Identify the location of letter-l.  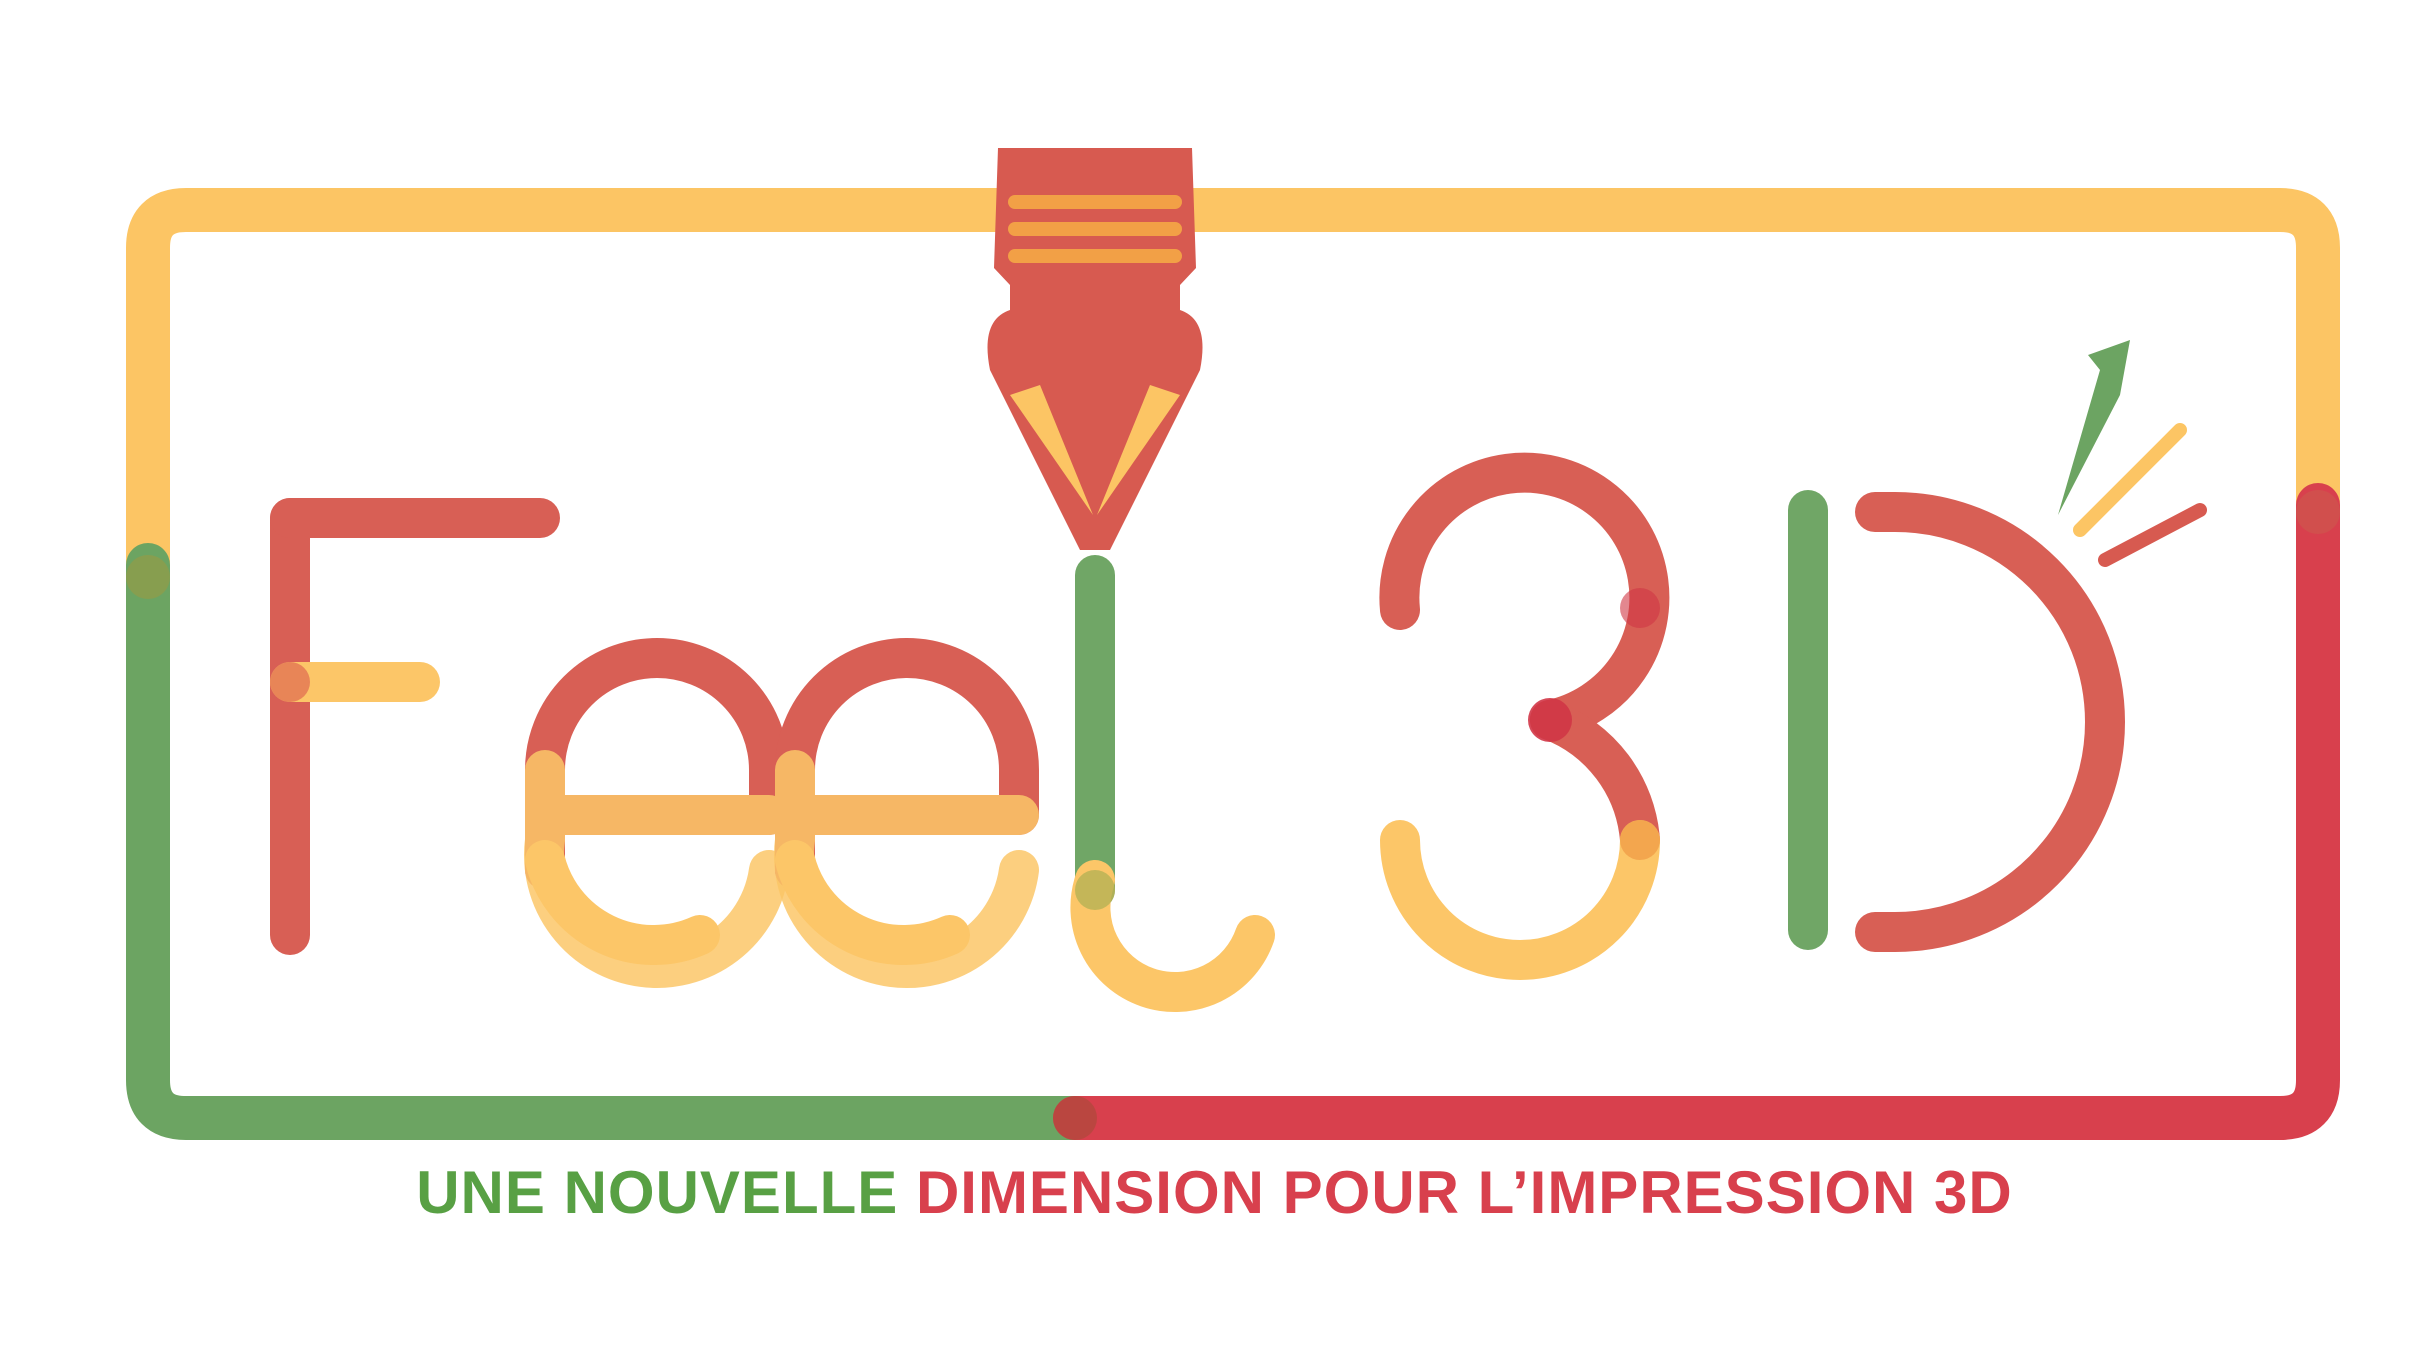
(1172, 784).